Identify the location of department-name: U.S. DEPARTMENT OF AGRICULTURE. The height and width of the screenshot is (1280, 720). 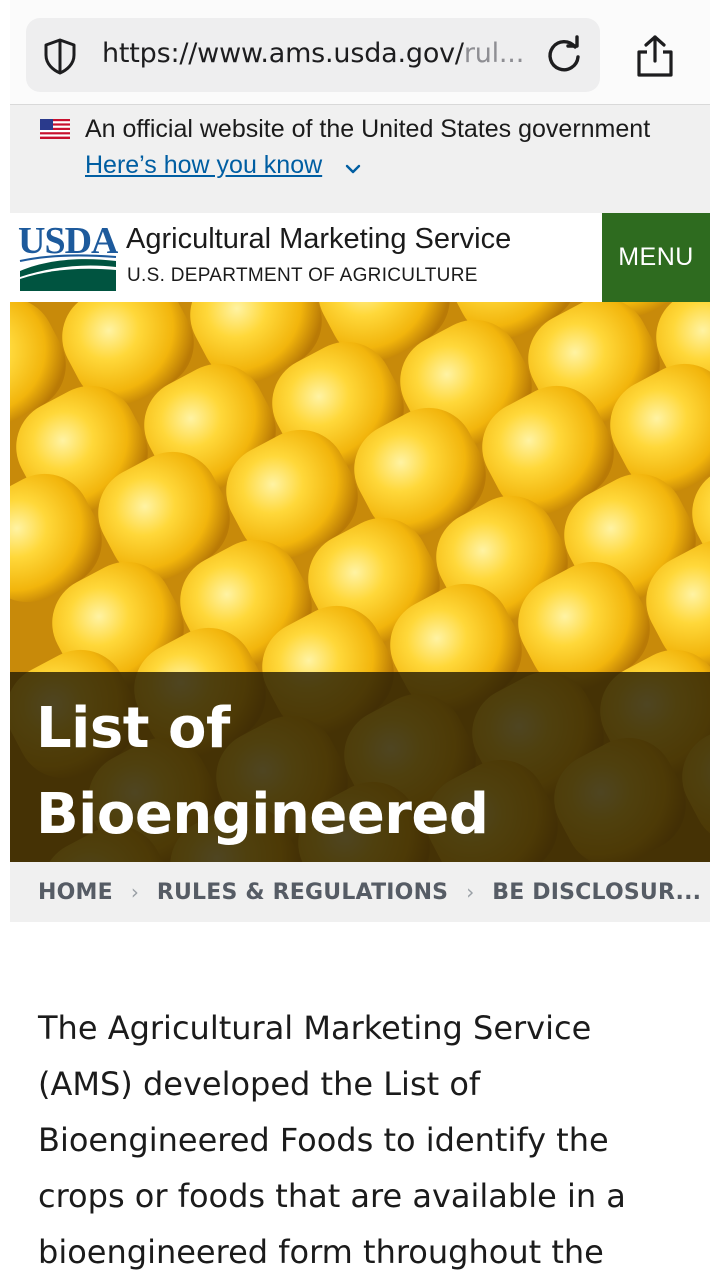
(302, 275).